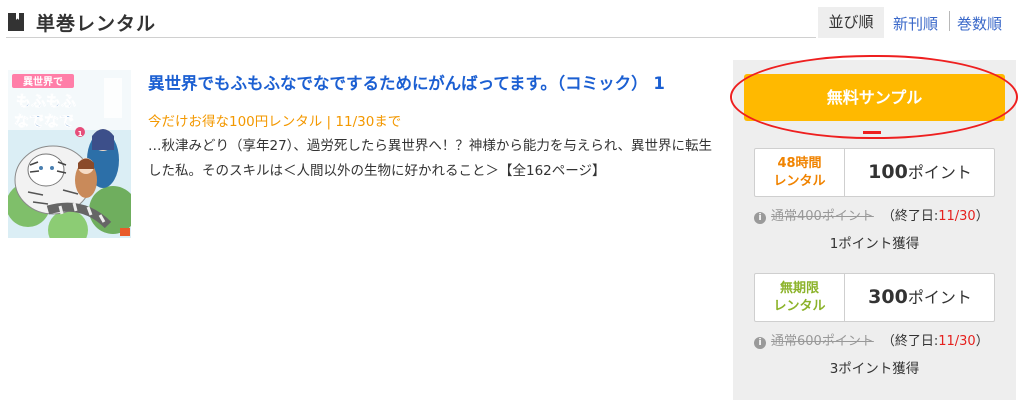  I want to click on cover-illustration: 異世界で もふもふ なでなで 1, so click(69, 154).